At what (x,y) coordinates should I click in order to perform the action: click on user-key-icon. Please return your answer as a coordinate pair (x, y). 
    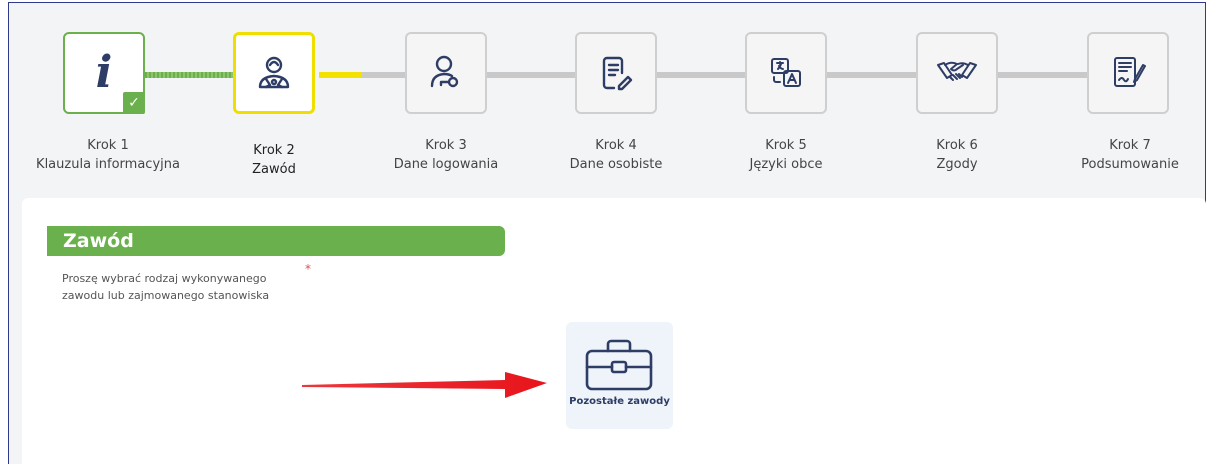
    Looking at the image, I should click on (444, 71).